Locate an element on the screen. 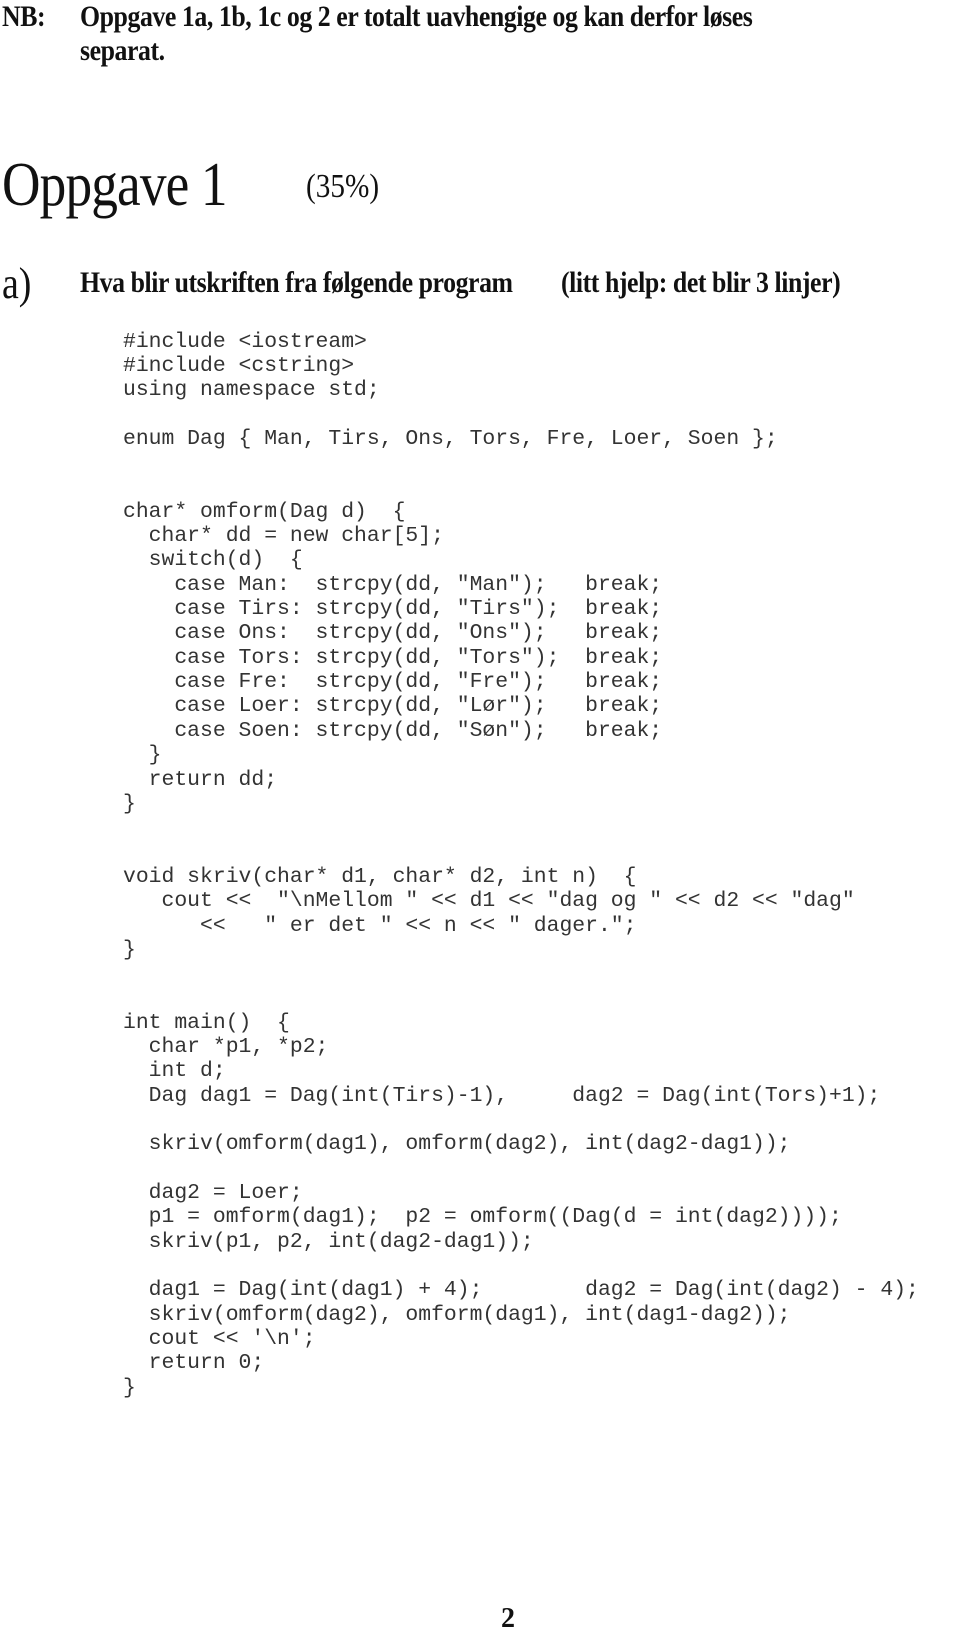 This screenshot has height=1637, width=960. section-weight: (35%) is located at coordinates (343, 186).